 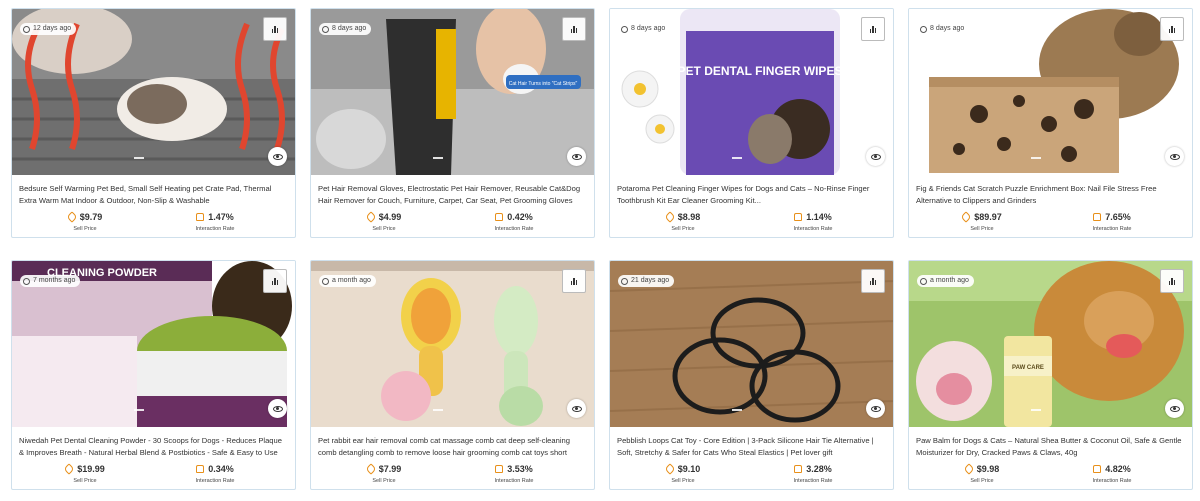 What do you see at coordinates (683, 473) in the screenshot?
I see `sell-price: $9.10 Sell Price` at bounding box center [683, 473].